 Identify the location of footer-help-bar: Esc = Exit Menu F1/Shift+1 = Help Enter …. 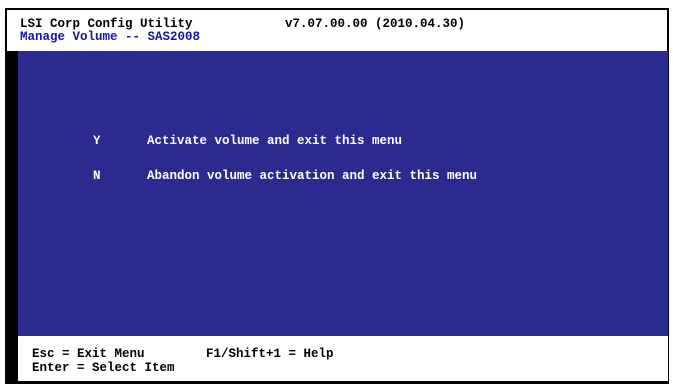
(343, 358).